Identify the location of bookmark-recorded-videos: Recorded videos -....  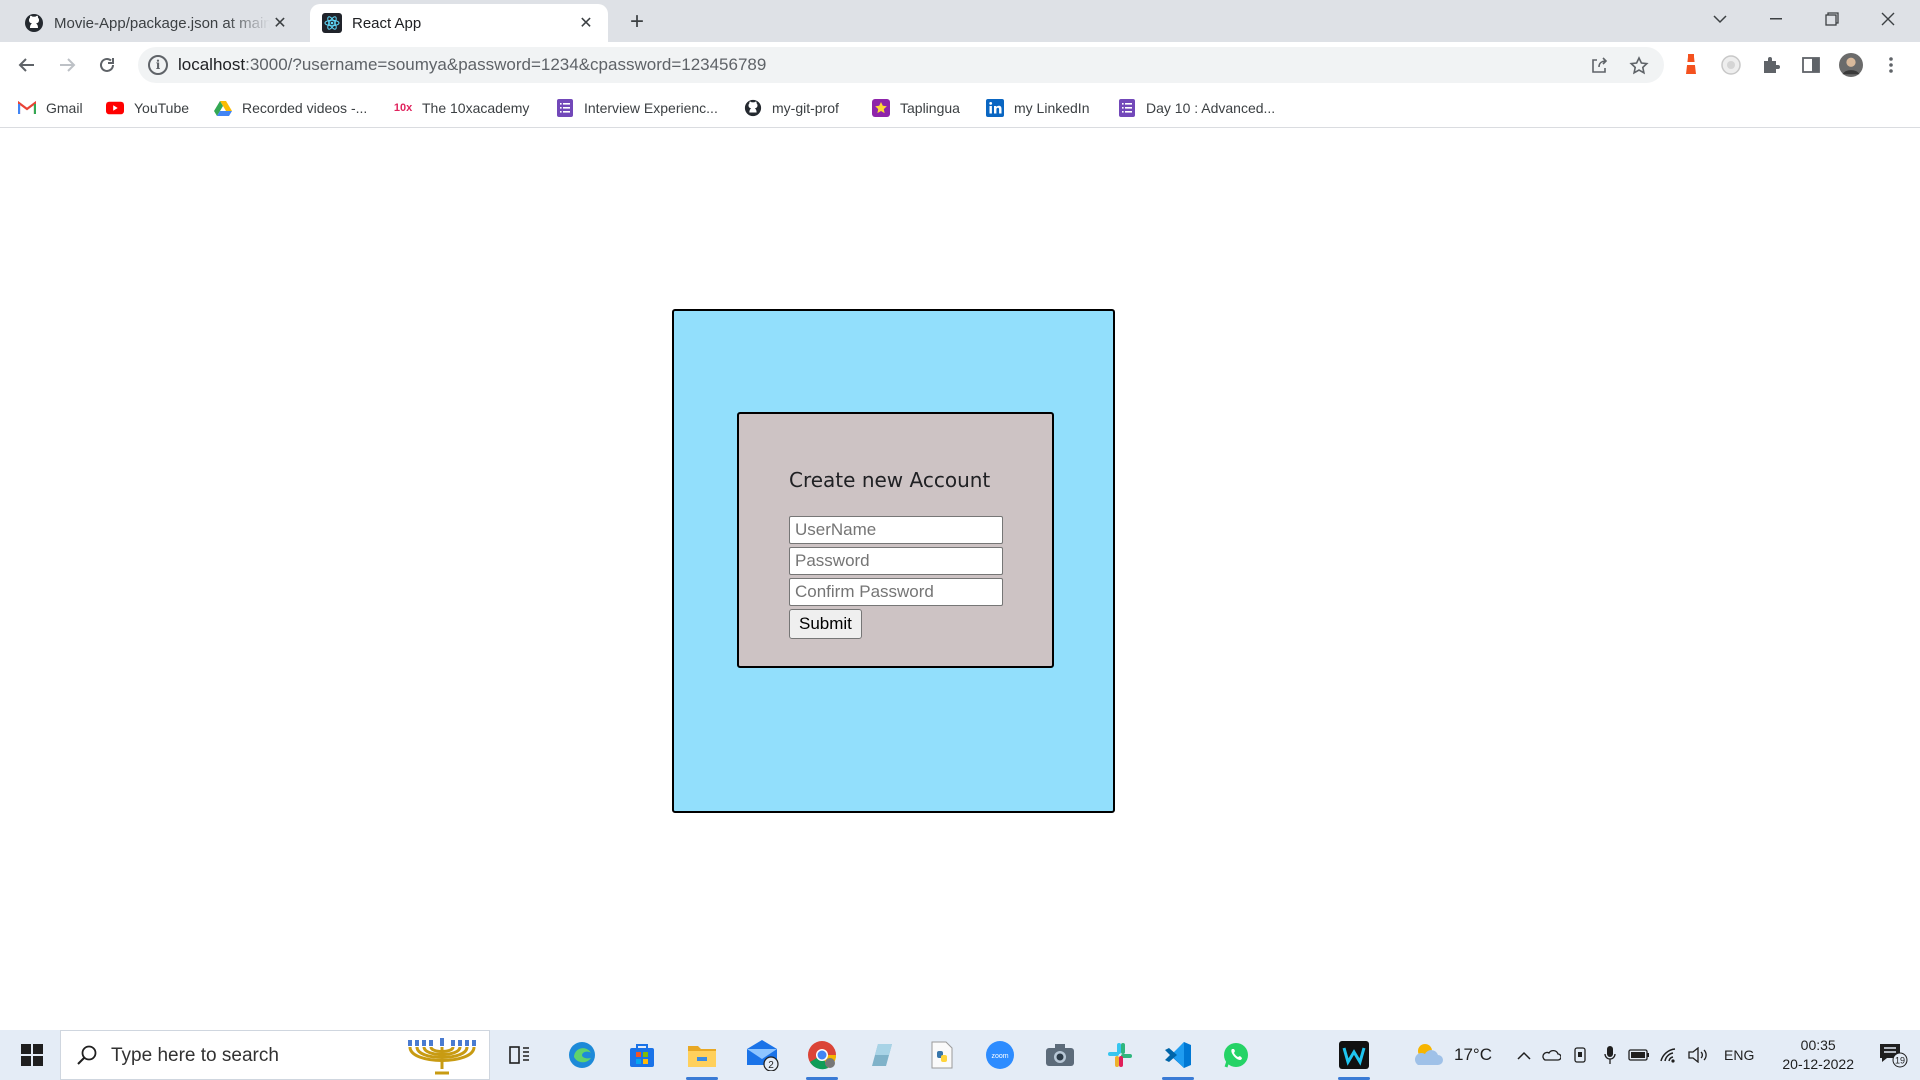
(290, 108).